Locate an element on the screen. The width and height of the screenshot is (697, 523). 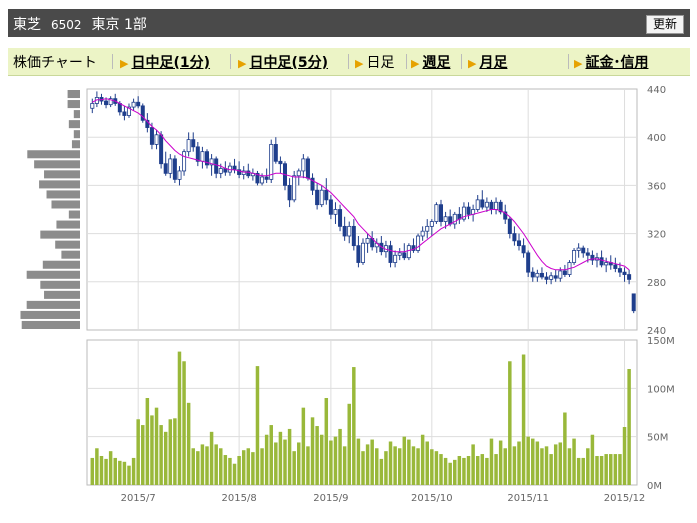
date-tick-label: 2015/8 is located at coordinates (239, 498).